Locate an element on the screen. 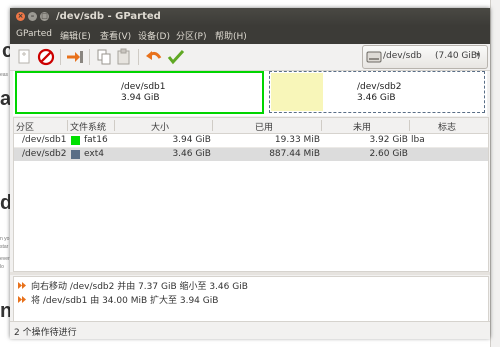 The height and width of the screenshot is (347, 500). new-document-icon is located at coordinates (24, 56).